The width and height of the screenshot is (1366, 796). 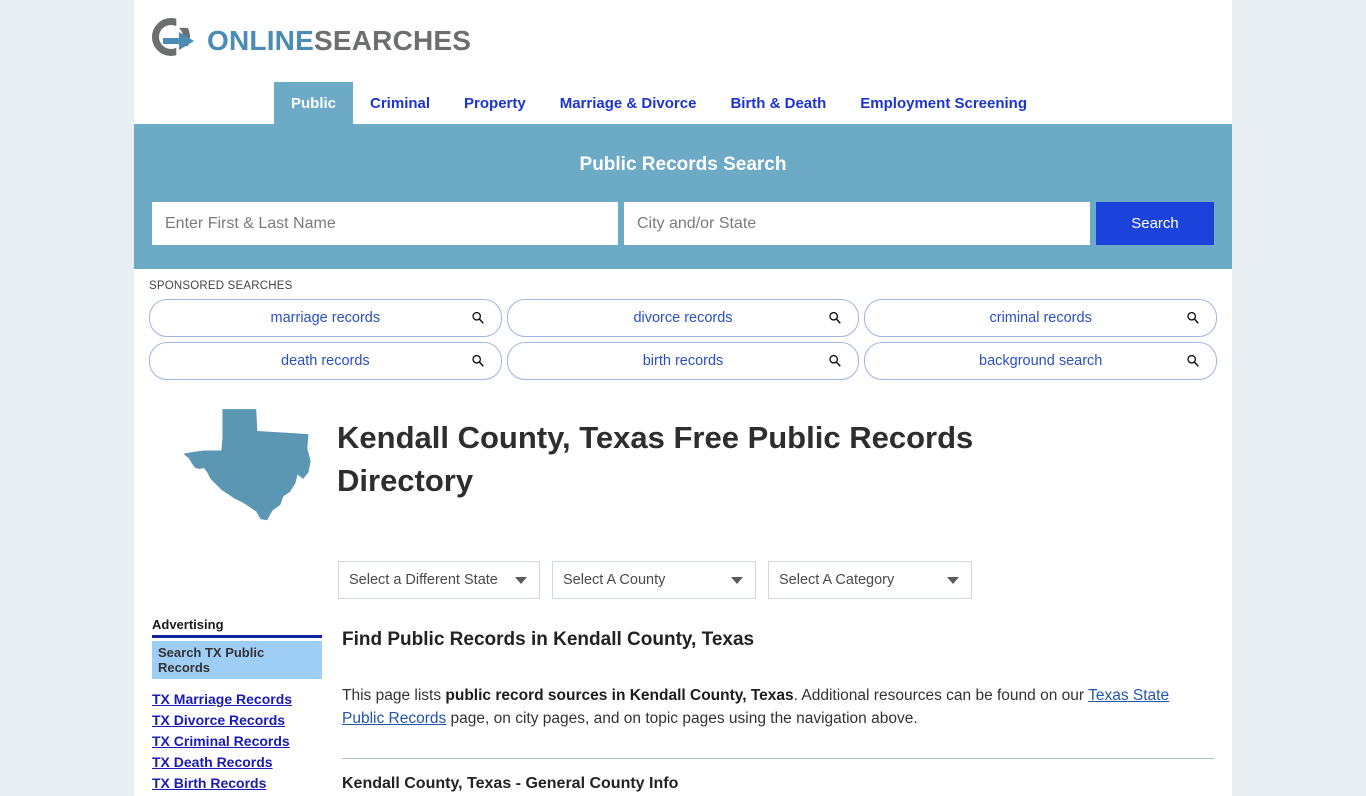 What do you see at coordinates (314, 103) in the screenshot?
I see `nav-item-public: Public` at bounding box center [314, 103].